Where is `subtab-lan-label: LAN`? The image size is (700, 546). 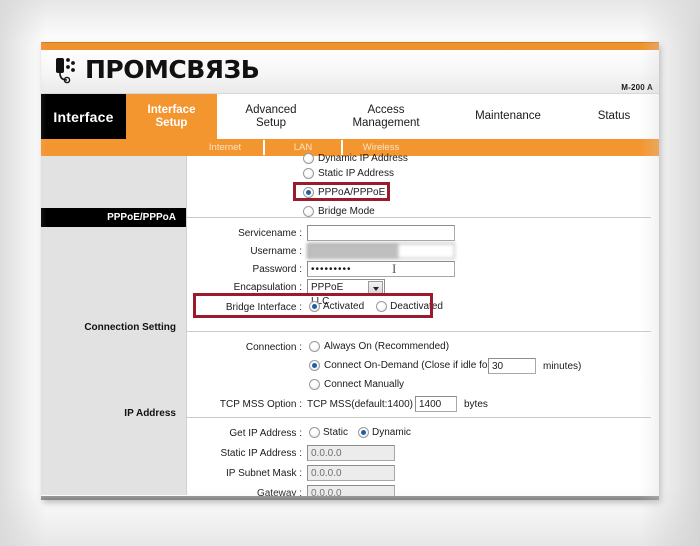 subtab-lan-label: LAN is located at coordinates (303, 147).